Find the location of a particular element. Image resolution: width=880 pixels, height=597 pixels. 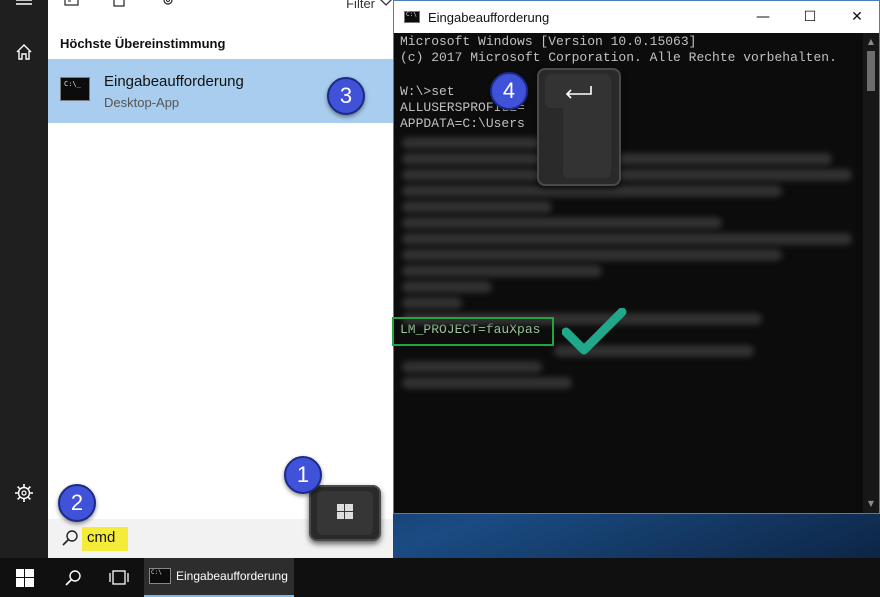

result-subtitle: Desktop-App is located at coordinates (142, 102).